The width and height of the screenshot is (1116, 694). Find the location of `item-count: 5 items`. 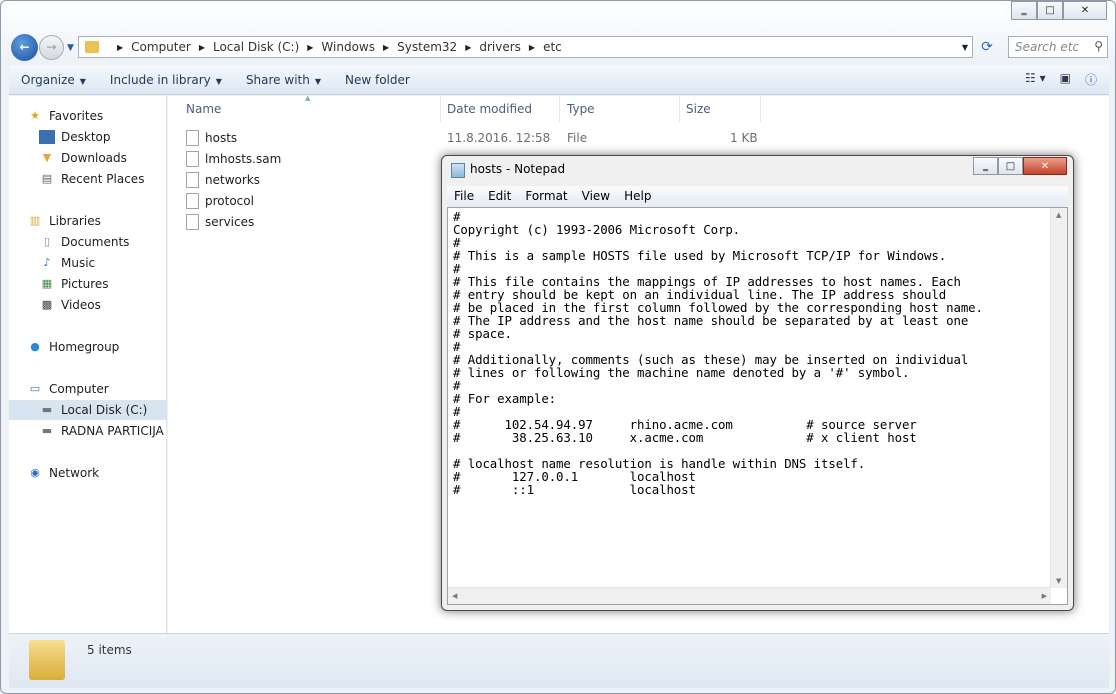

item-count: 5 items is located at coordinates (109, 650).